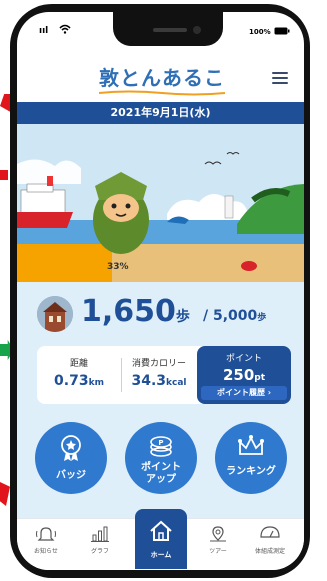 This screenshot has height=581, width=327. Describe the element at coordinates (5, 494) in the screenshot. I see `edge-artifact-bottom-left` at that location.